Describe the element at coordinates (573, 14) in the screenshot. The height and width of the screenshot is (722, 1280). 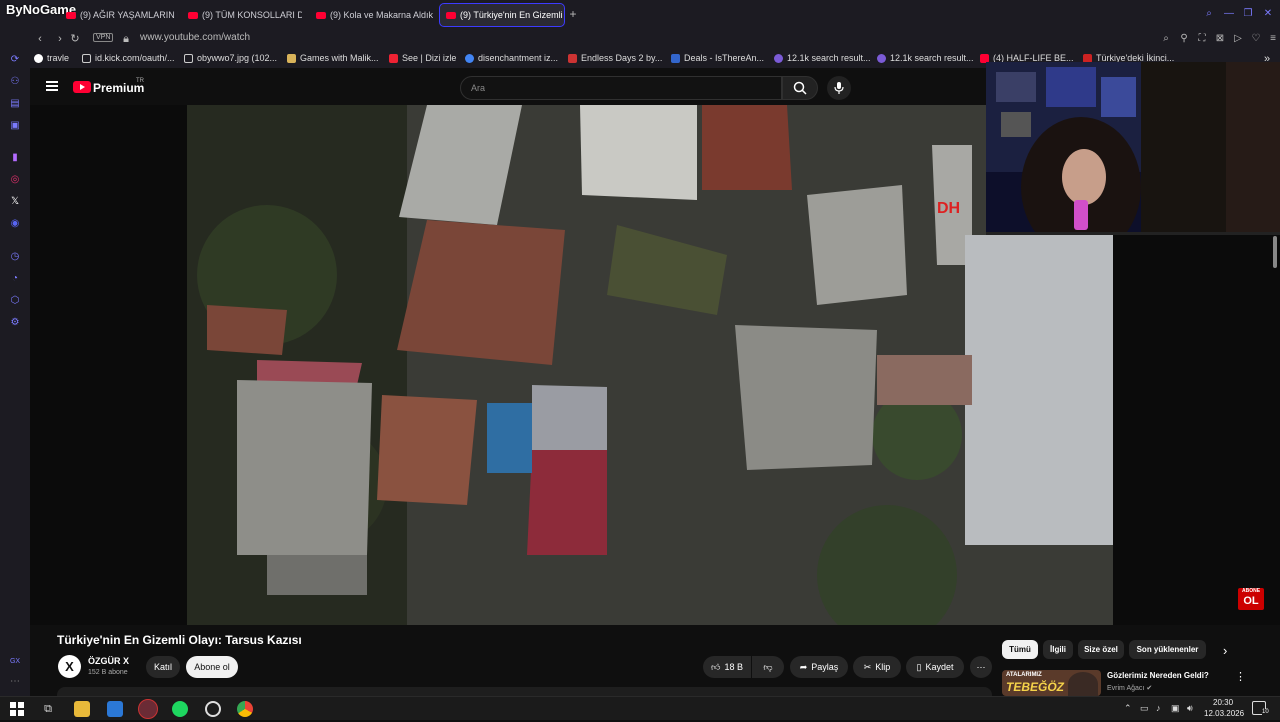
I see `new-tab-button: +` at that location.